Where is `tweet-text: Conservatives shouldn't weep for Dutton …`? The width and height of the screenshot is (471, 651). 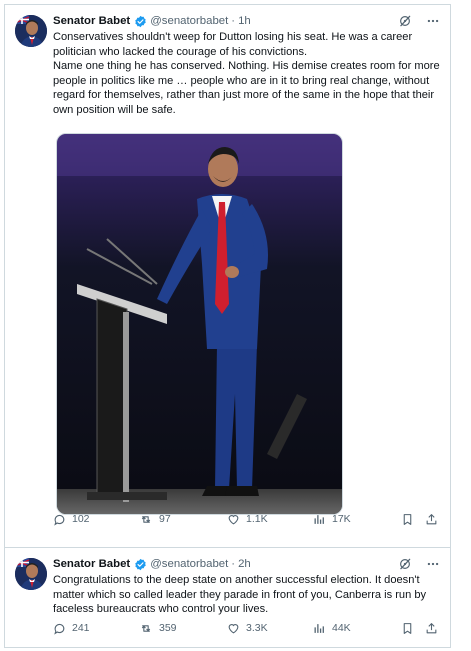
tweet-text: Conservatives shouldn't weep for Dutton … is located at coordinates (246, 74).